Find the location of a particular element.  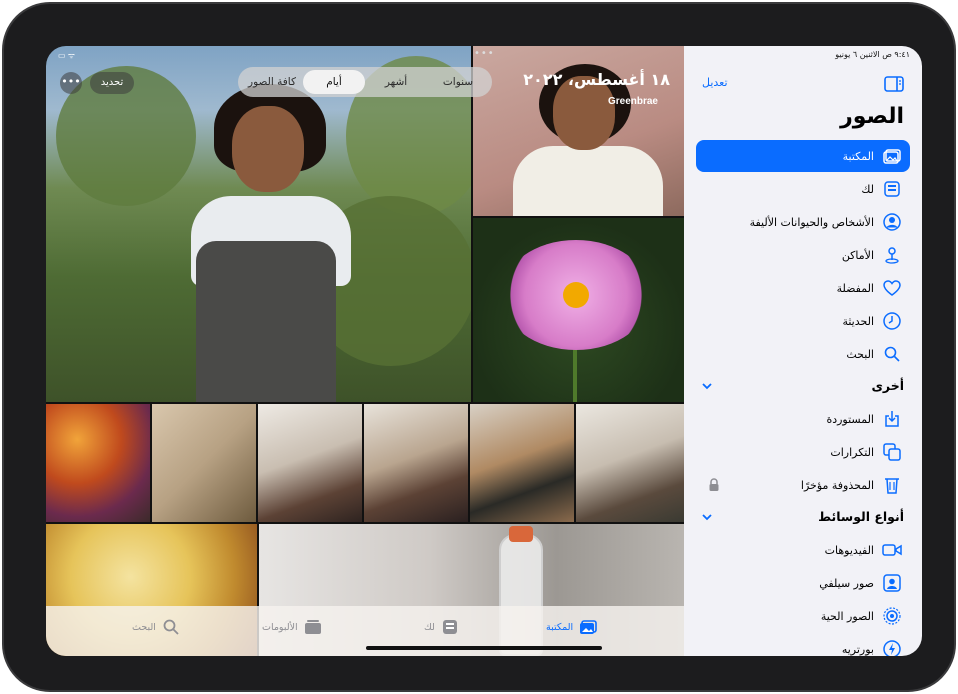

segment-years: سنوات is located at coordinates (458, 82).